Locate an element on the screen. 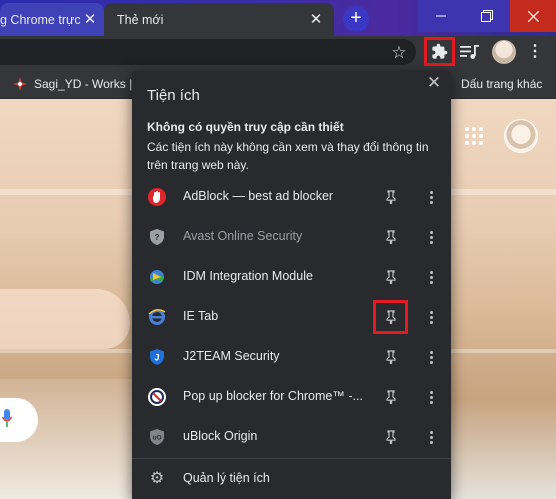  avast-shield-icon: ? is located at coordinates (157, 237).